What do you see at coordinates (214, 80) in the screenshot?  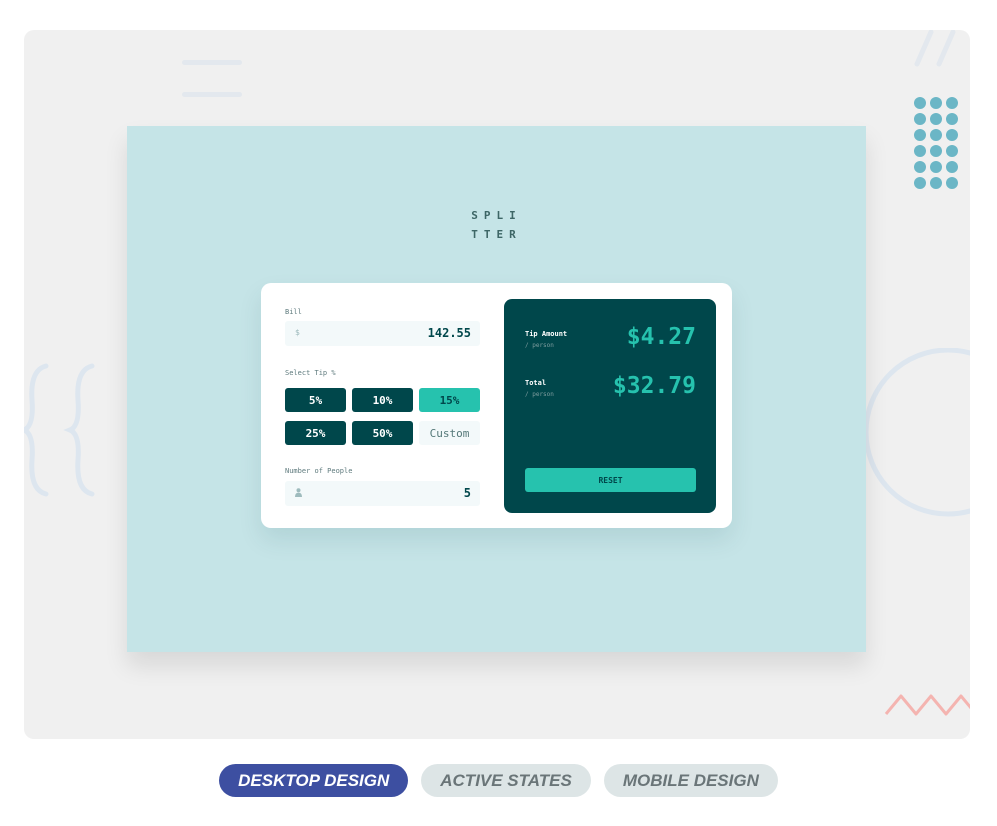 I see `hamburger-decoration` at bounding box center [214, 80].